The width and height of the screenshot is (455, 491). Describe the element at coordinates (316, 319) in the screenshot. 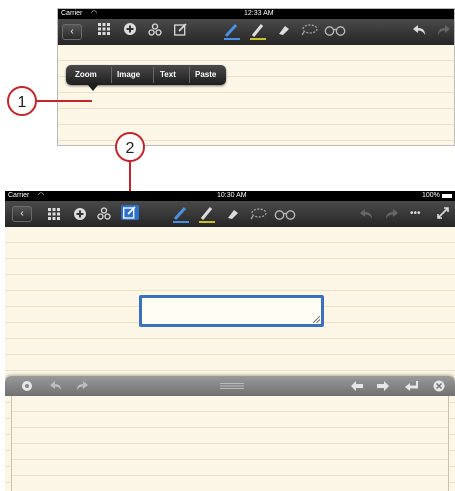

I see `resize-handle-icon` at that location.